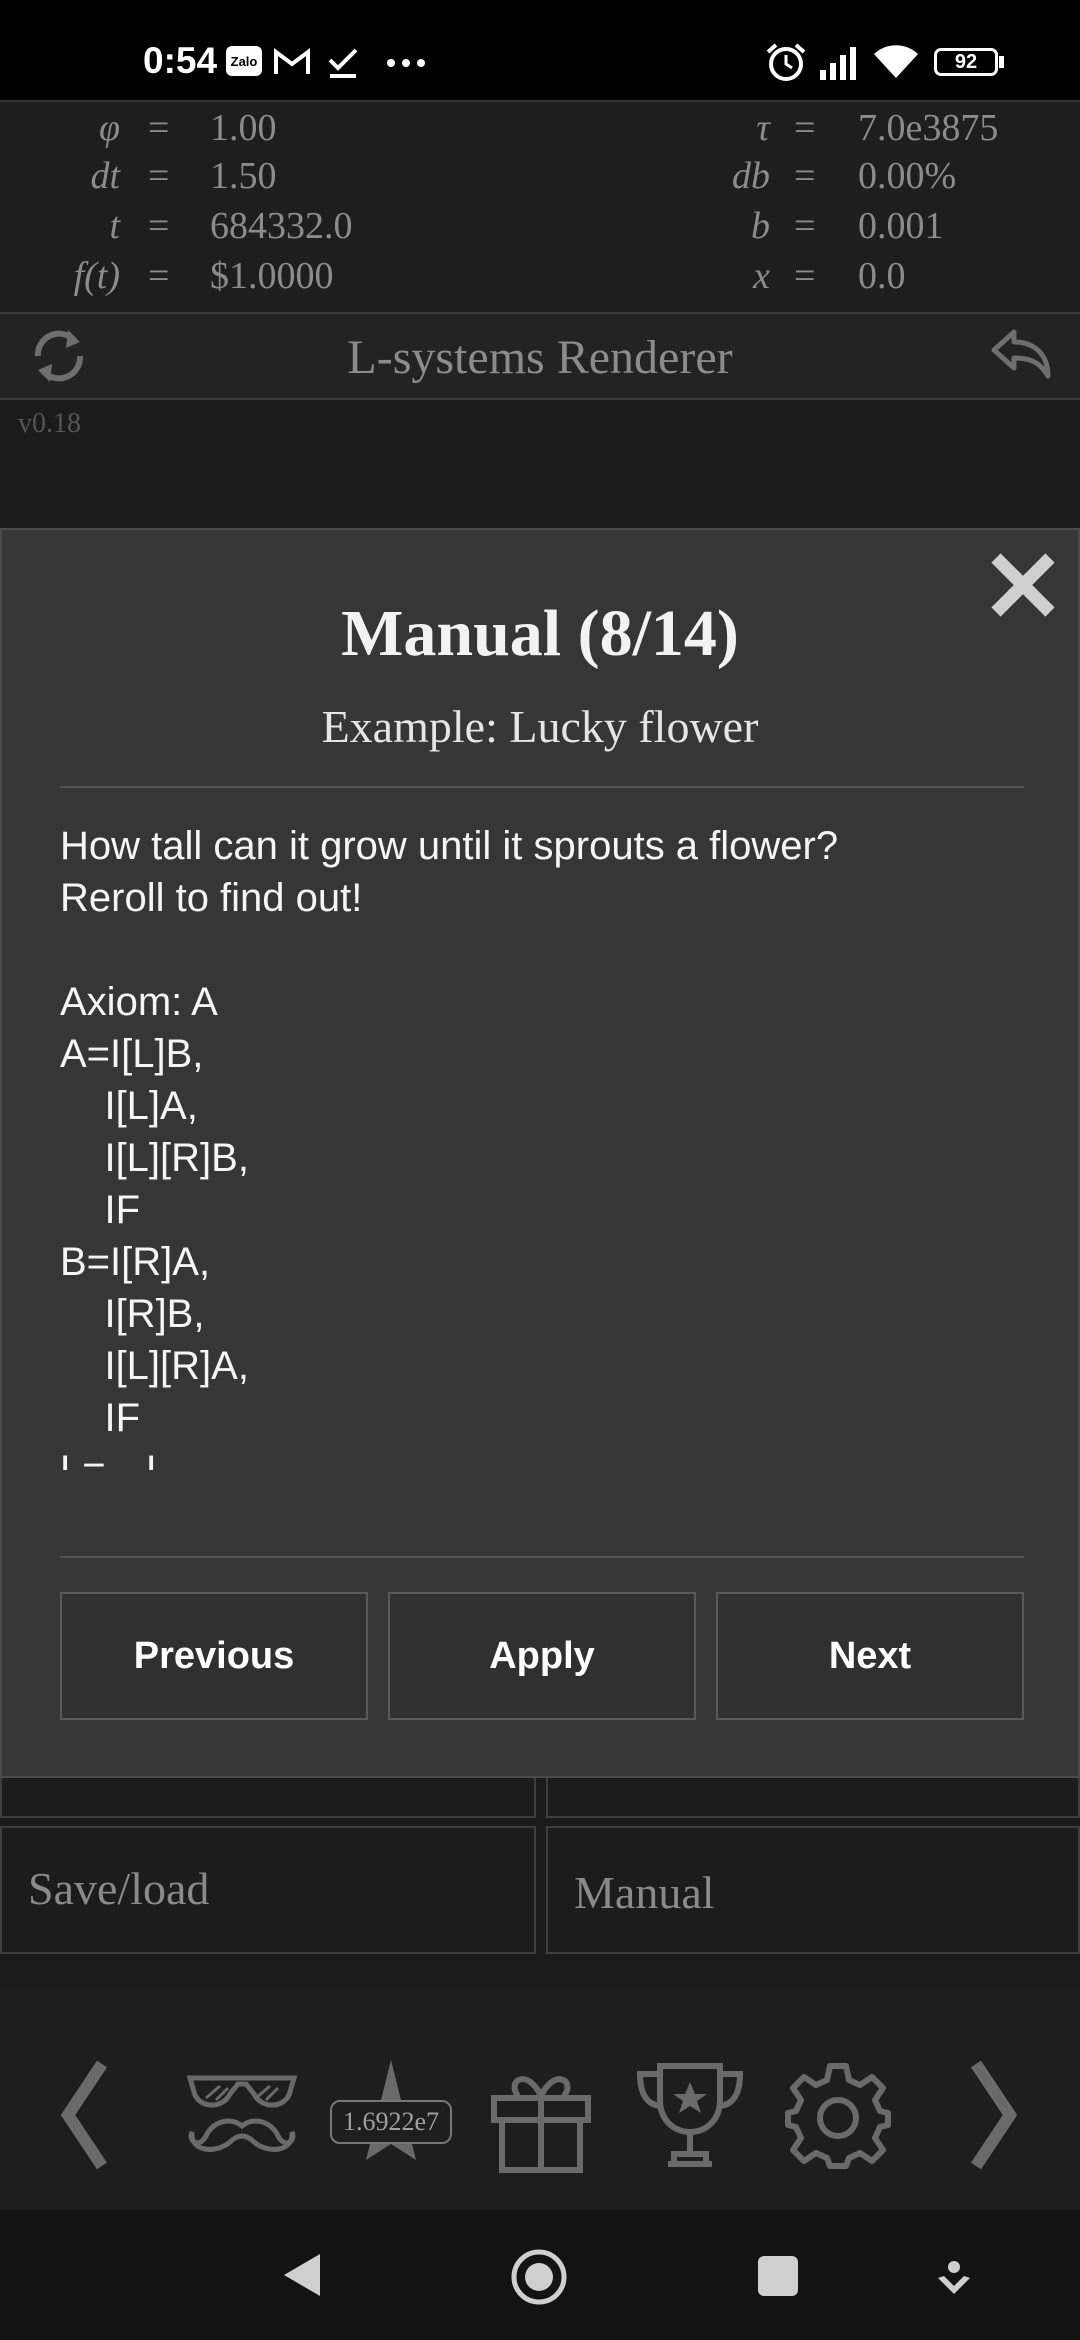 This screenshot has height=2340, width=1080. Describe the element at coordinates (281, 226) in the screenshot. I see `eq-value: 684332.0` at that location.